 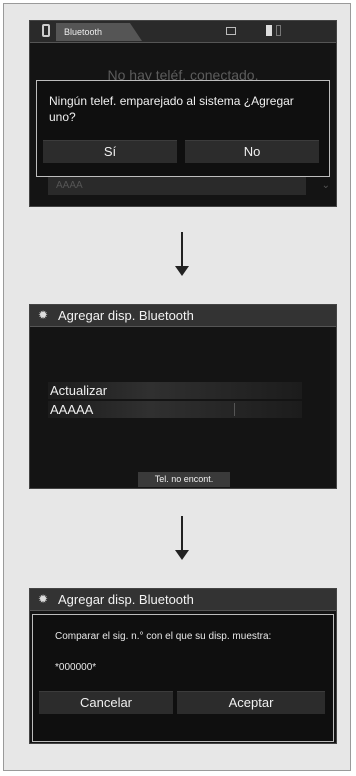 I want to click on status-bar: Bluetooth, so click(x=183, y=32).